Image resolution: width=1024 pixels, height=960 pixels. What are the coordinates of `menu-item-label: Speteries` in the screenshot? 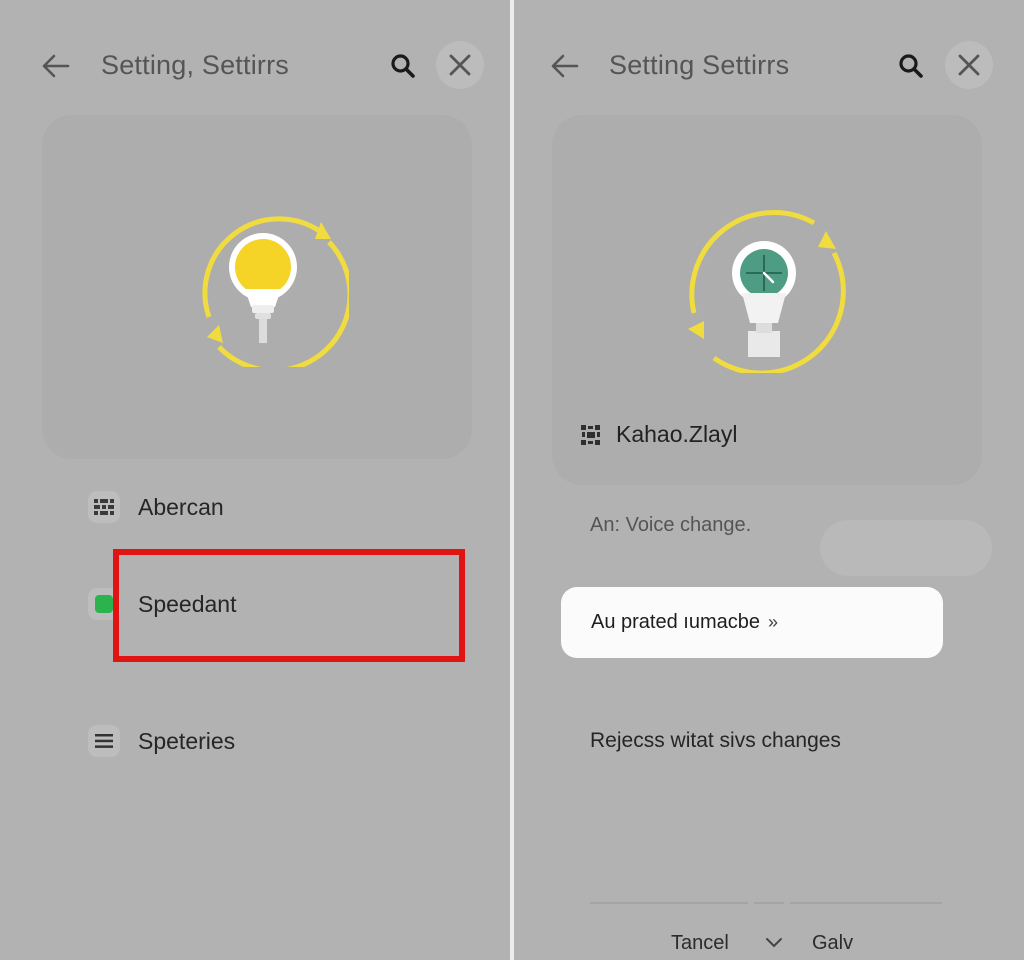 It's located at (187, 740).